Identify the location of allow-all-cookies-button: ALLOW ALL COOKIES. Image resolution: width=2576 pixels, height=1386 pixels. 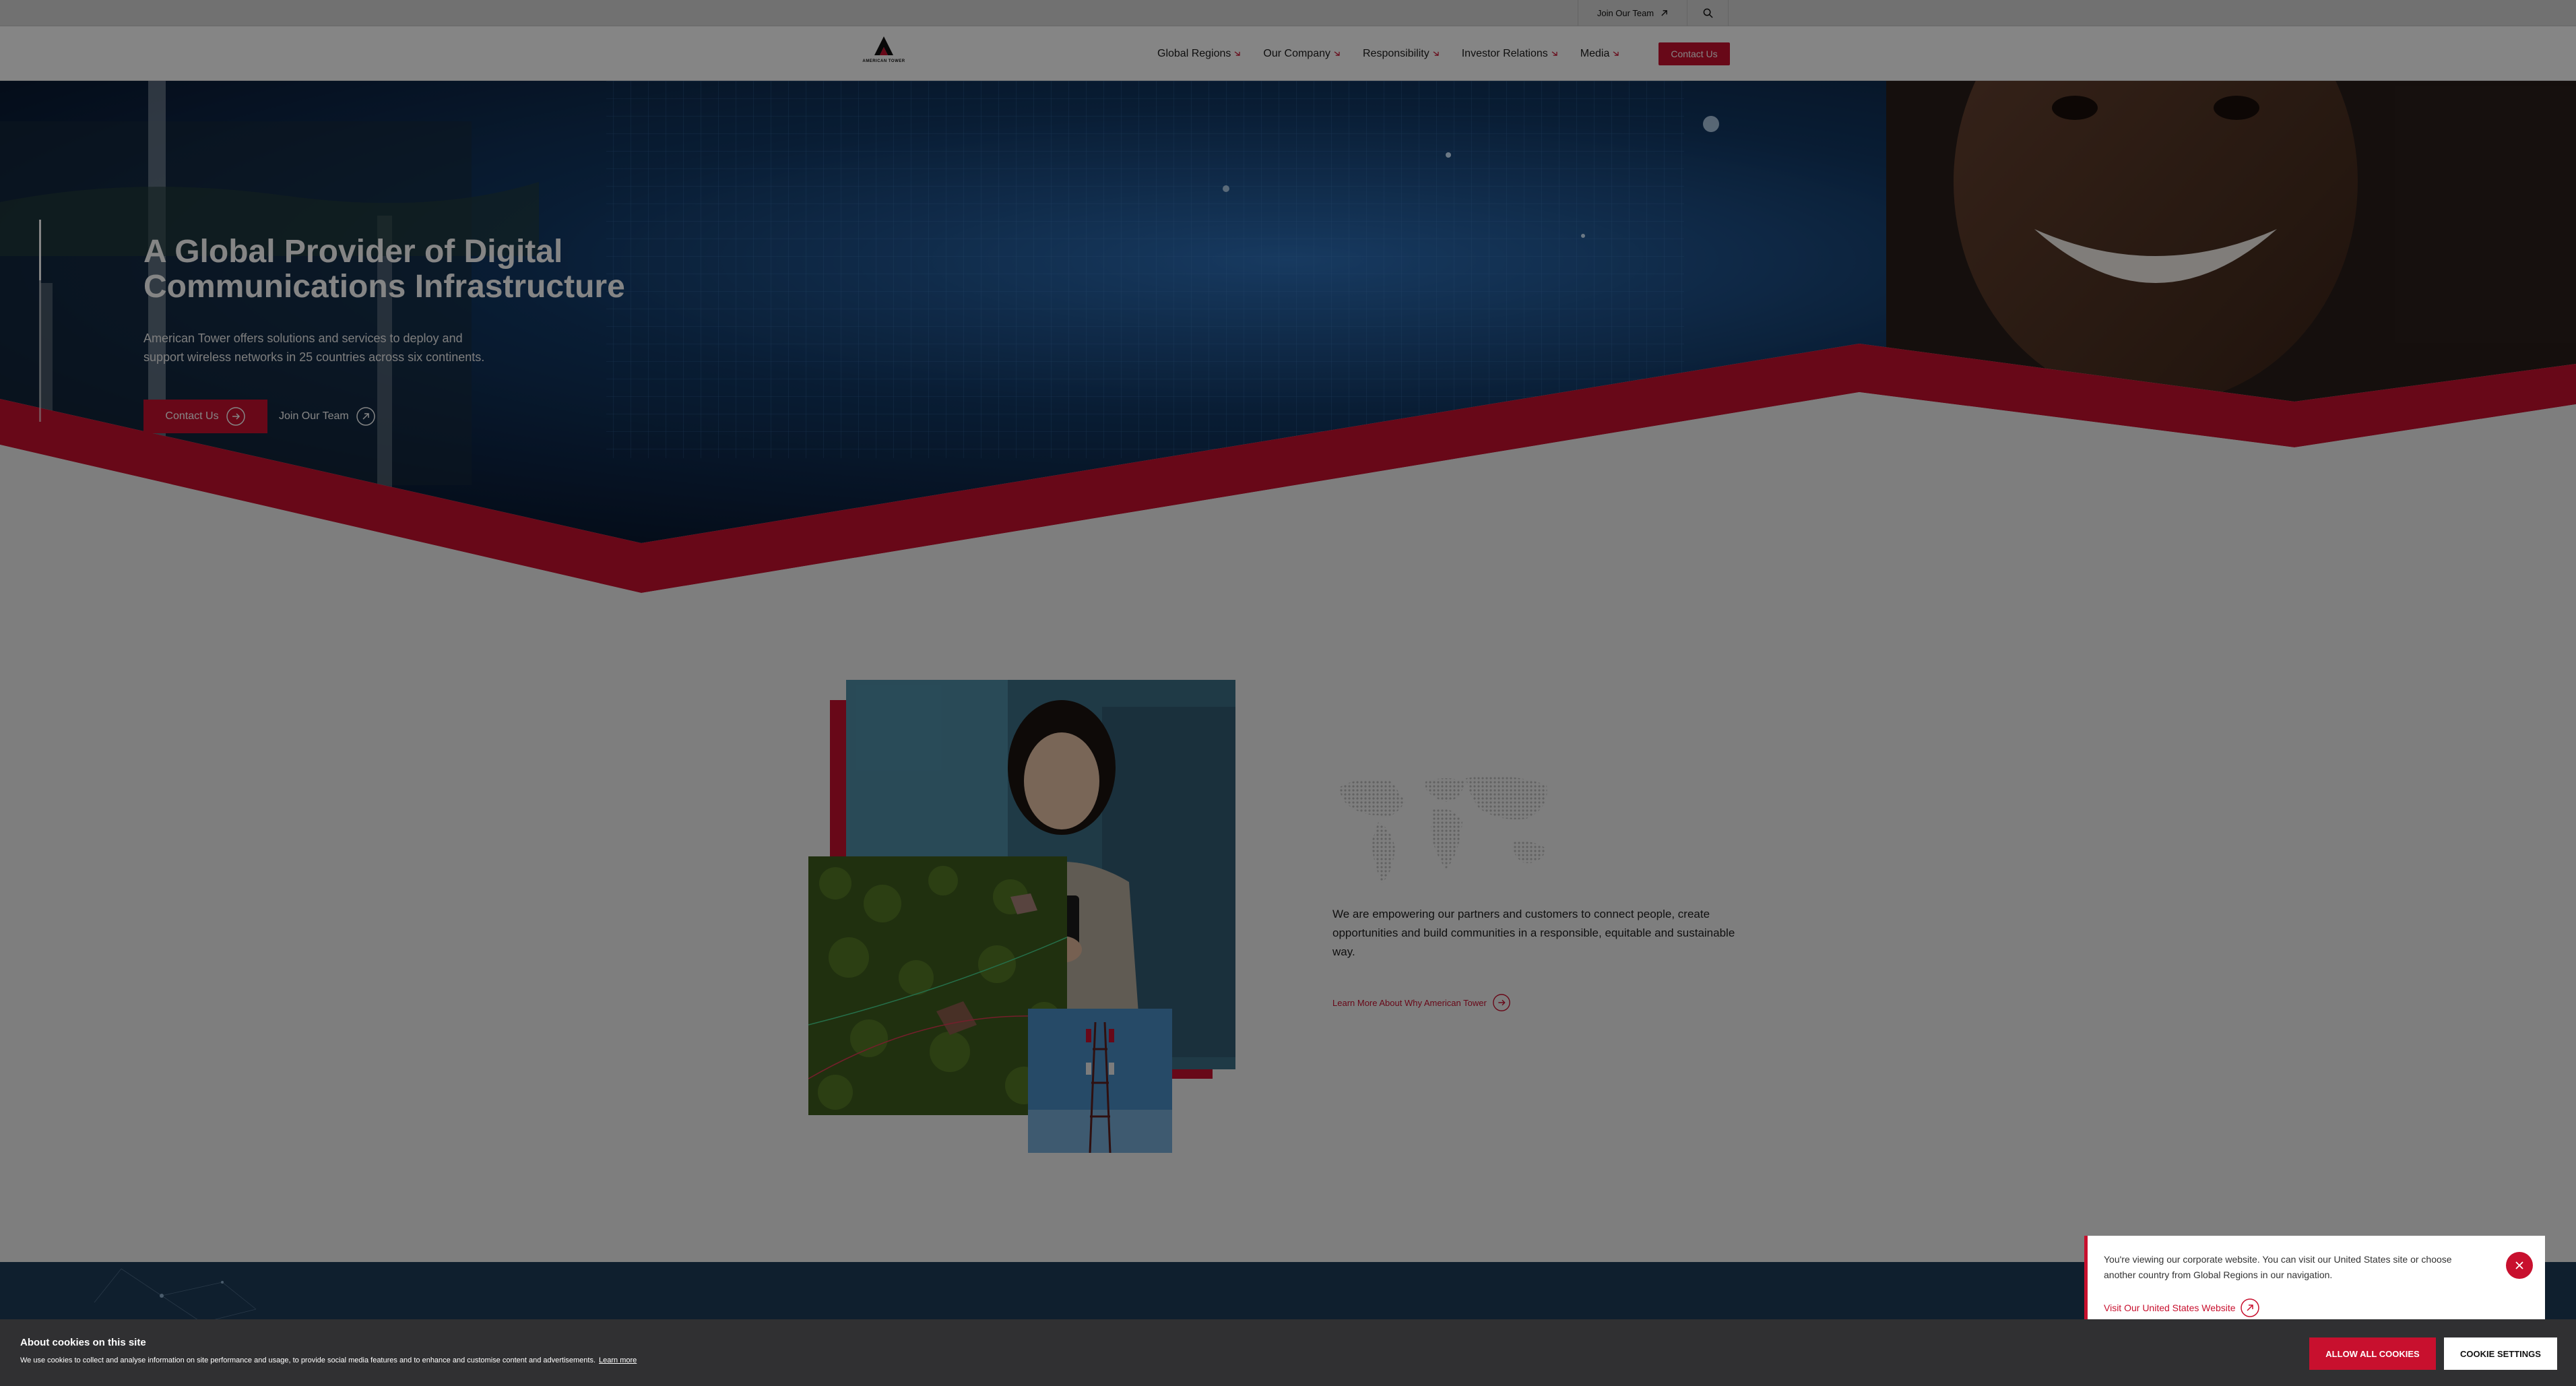
(2372, 1353).